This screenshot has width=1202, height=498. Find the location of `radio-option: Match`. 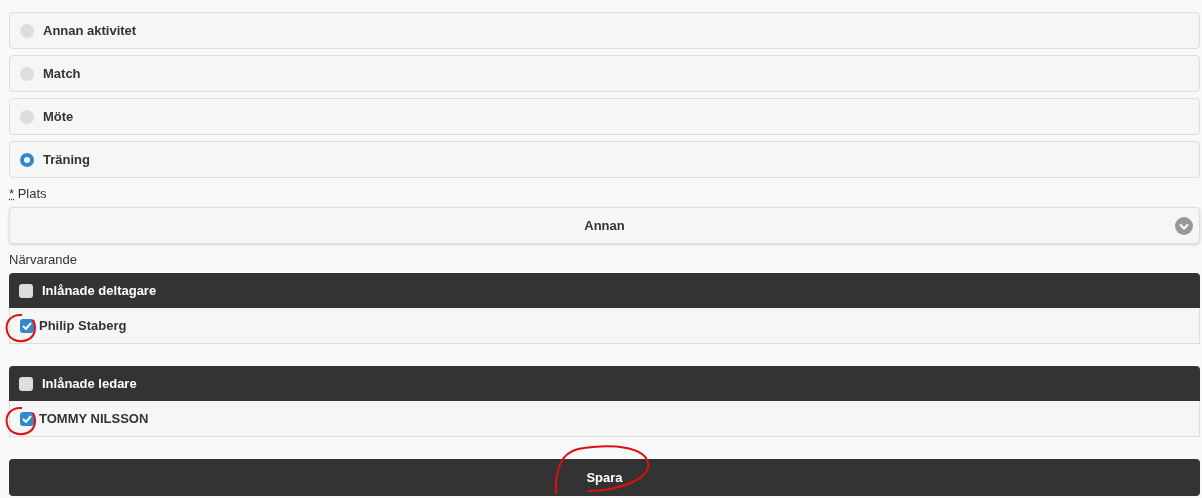

radio-option: Match is located at coordinates (604, 73).